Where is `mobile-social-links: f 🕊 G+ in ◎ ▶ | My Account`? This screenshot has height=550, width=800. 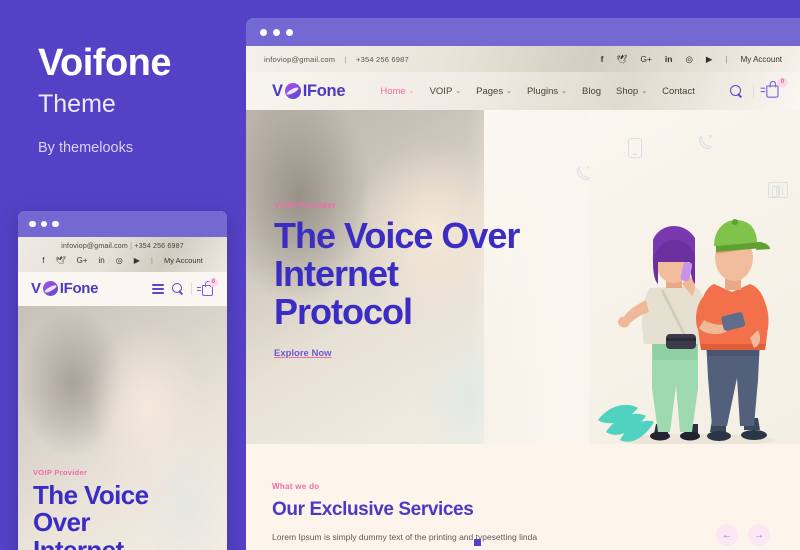
mobile-social-links: f 🕊 G+ in ◎ ▶ | My Account is located at coordinates (122, 260).